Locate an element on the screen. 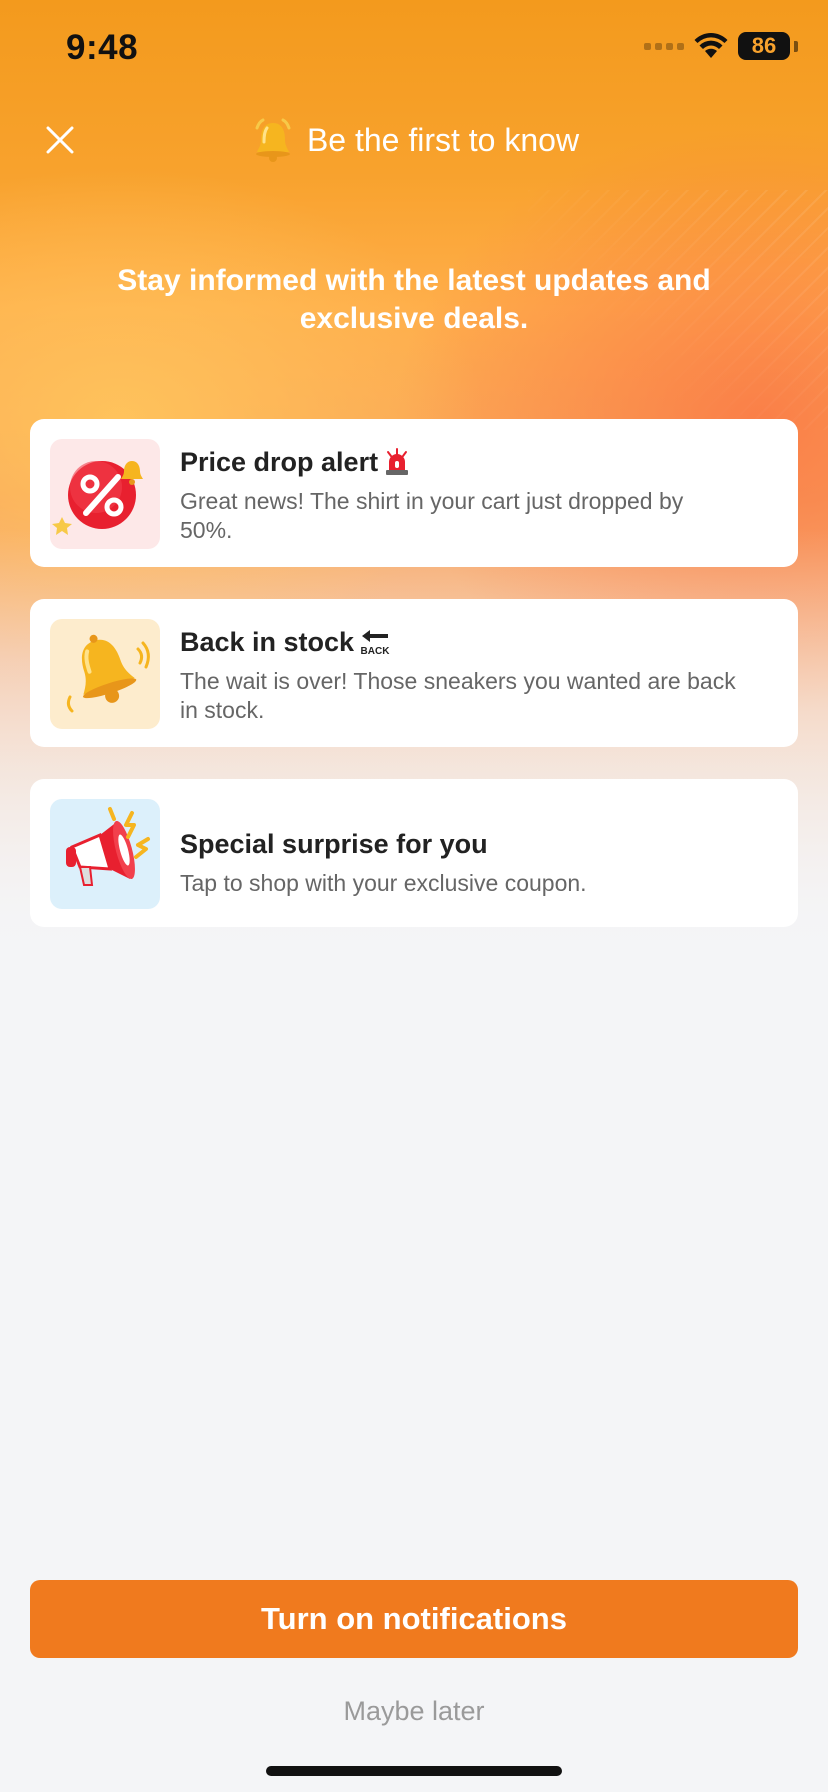 This screenshot has width=828, height=1792. battery-indicator: 86 is located at coordinates (764, 46).